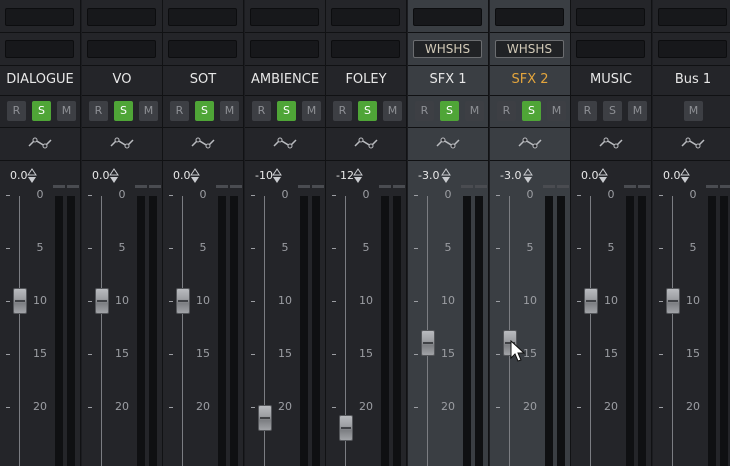  What do you see at coordinates (203, 300) in the screenshot?
I see `scale-label: 10` at bounding box center [203, 300].